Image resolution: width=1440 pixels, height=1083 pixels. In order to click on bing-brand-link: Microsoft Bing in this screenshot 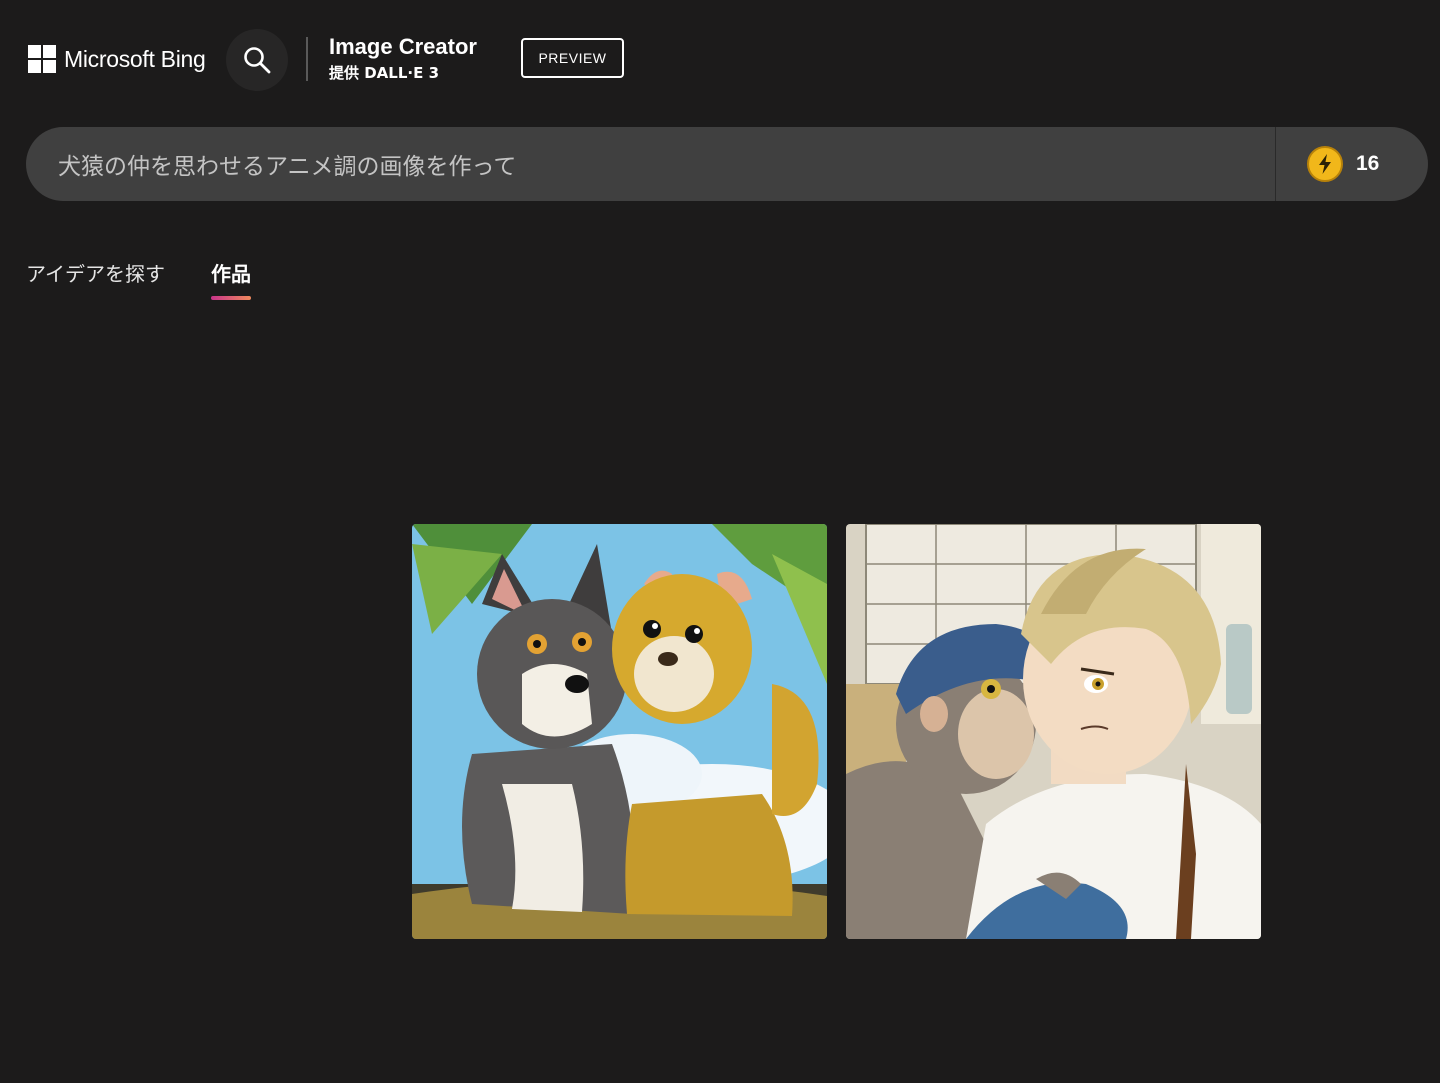, I will do `click(117, 59)`.